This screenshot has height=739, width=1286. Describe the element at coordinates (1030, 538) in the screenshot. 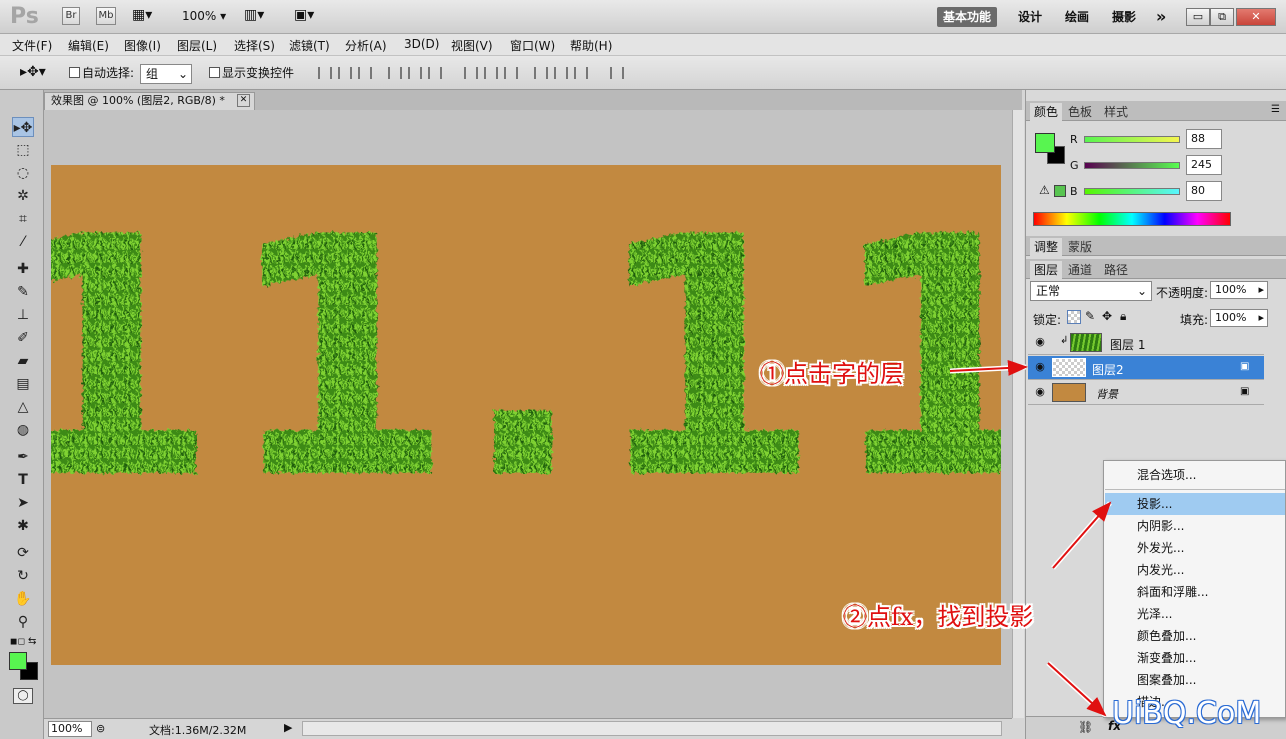

I see `annotation-arrows` at that location.